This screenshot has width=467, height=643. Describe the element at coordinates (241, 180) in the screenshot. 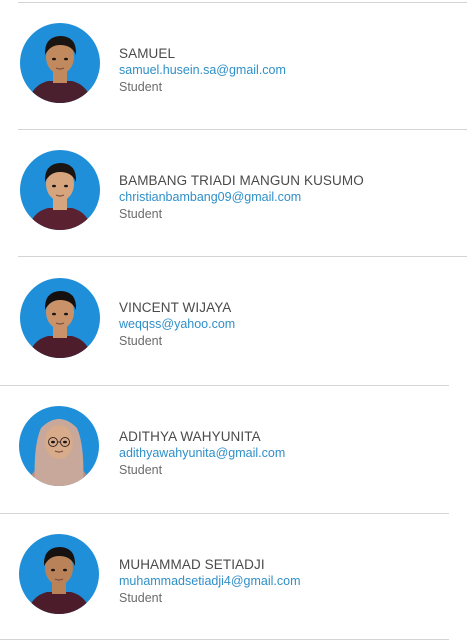

I see `member-name: BAMBANG TRIADI MANGUN KUSUMO` at that location.